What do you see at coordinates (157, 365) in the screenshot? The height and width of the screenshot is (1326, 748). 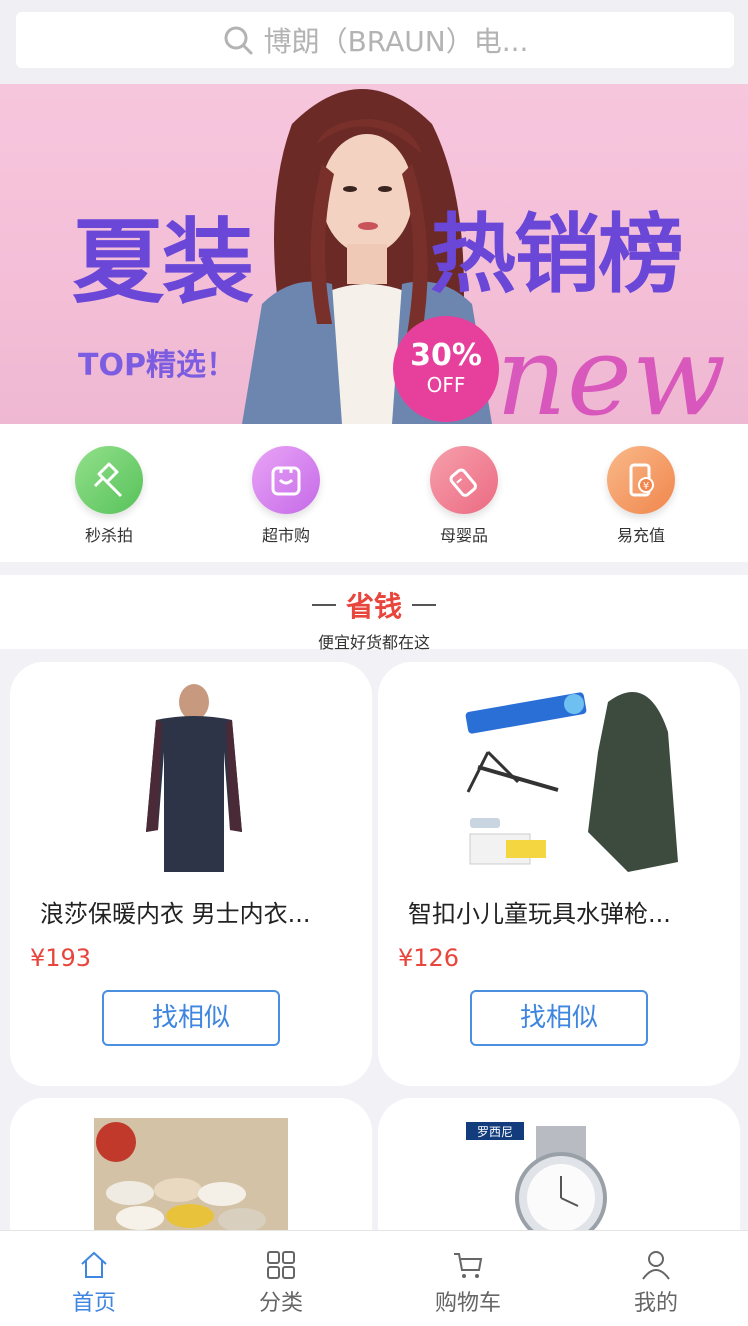 I see `banner-tagline: TOP精选！` at bounding box center [157, 365].